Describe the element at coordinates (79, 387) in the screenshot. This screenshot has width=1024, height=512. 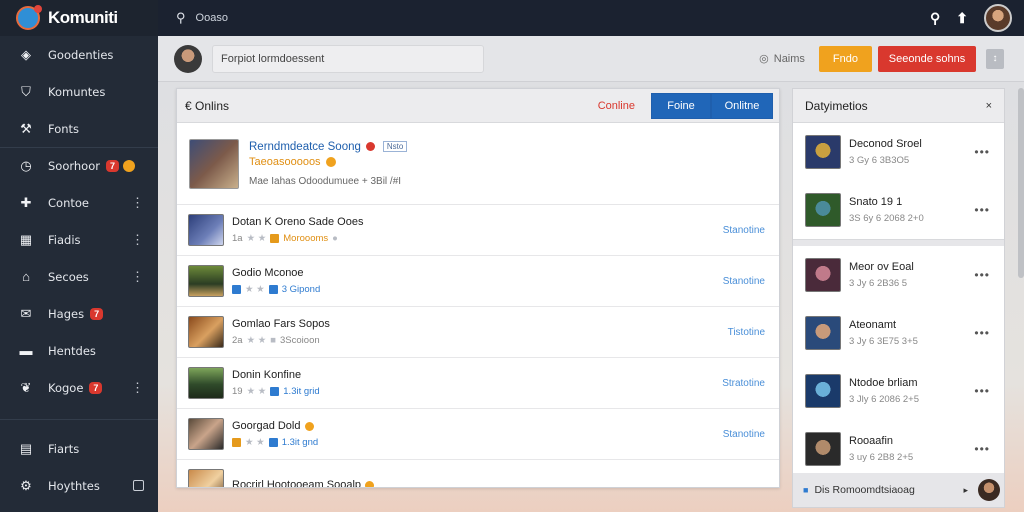
I see `sidebar-item-kogoe: ❦ Kogoe 7 ⋮` at that location.